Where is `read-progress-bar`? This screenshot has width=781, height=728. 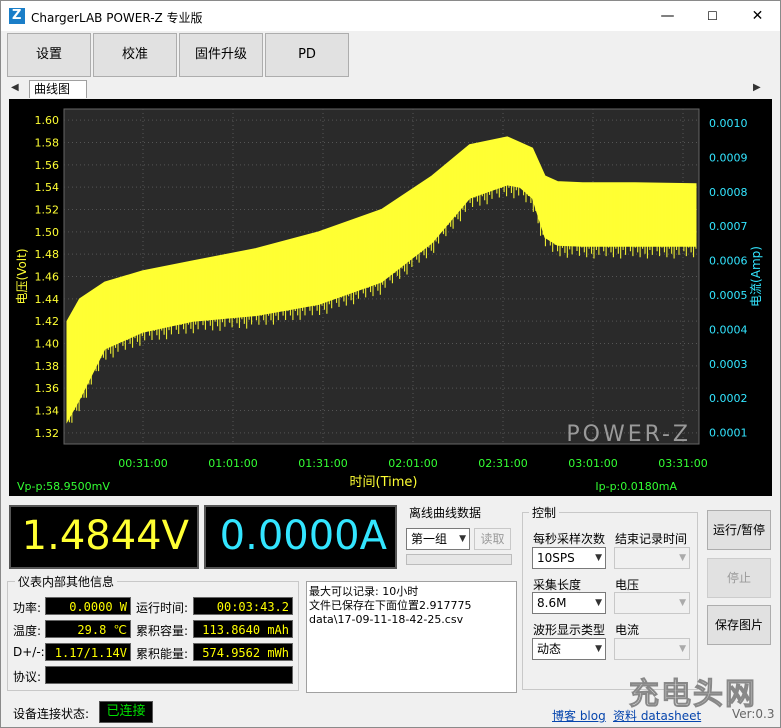 read-progress-bar is located at coordinates (459, 559).